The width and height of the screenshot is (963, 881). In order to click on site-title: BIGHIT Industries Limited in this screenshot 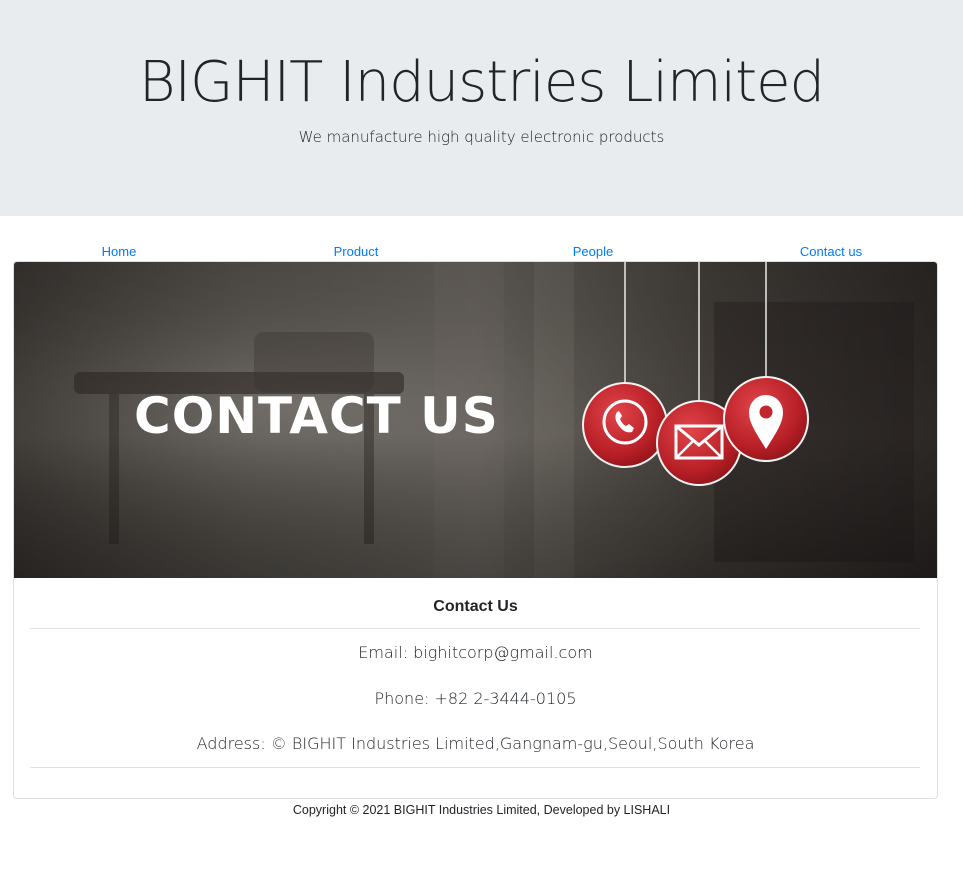, I will do `click(481, 82)`.